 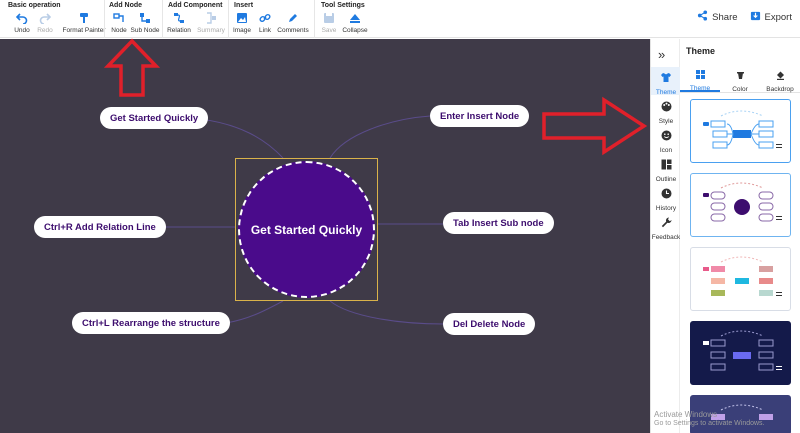 I want to click on annotation-arrow-right, so click(x=595, y=126).